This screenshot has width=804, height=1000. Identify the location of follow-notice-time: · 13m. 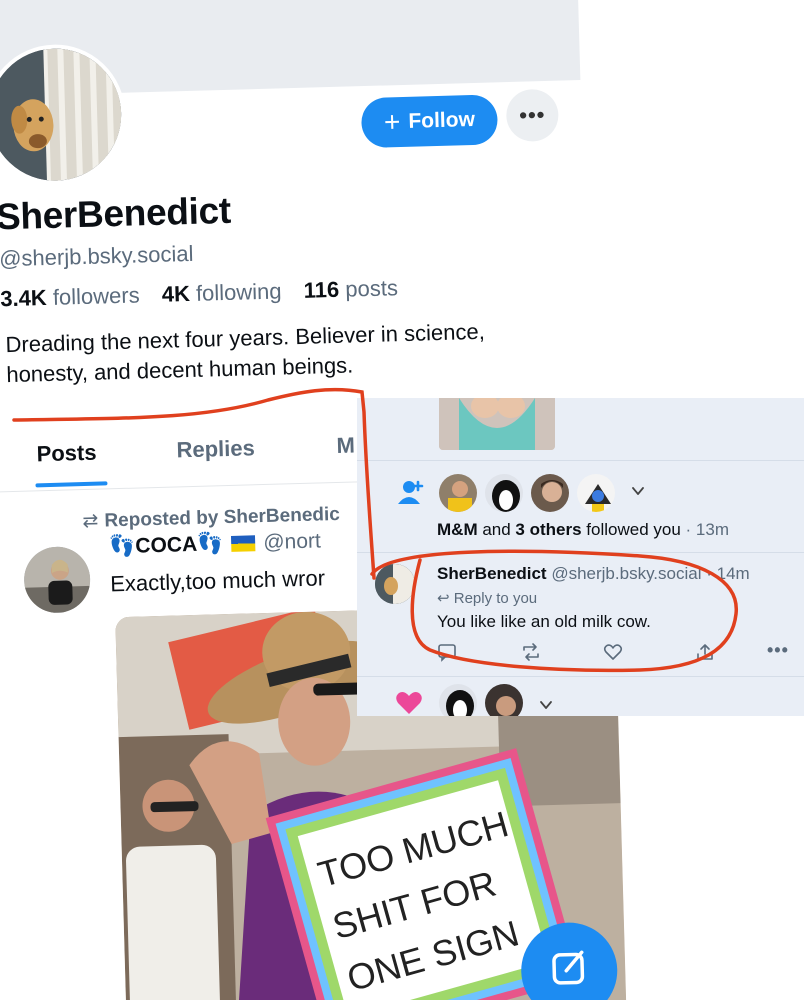
(704, 529).